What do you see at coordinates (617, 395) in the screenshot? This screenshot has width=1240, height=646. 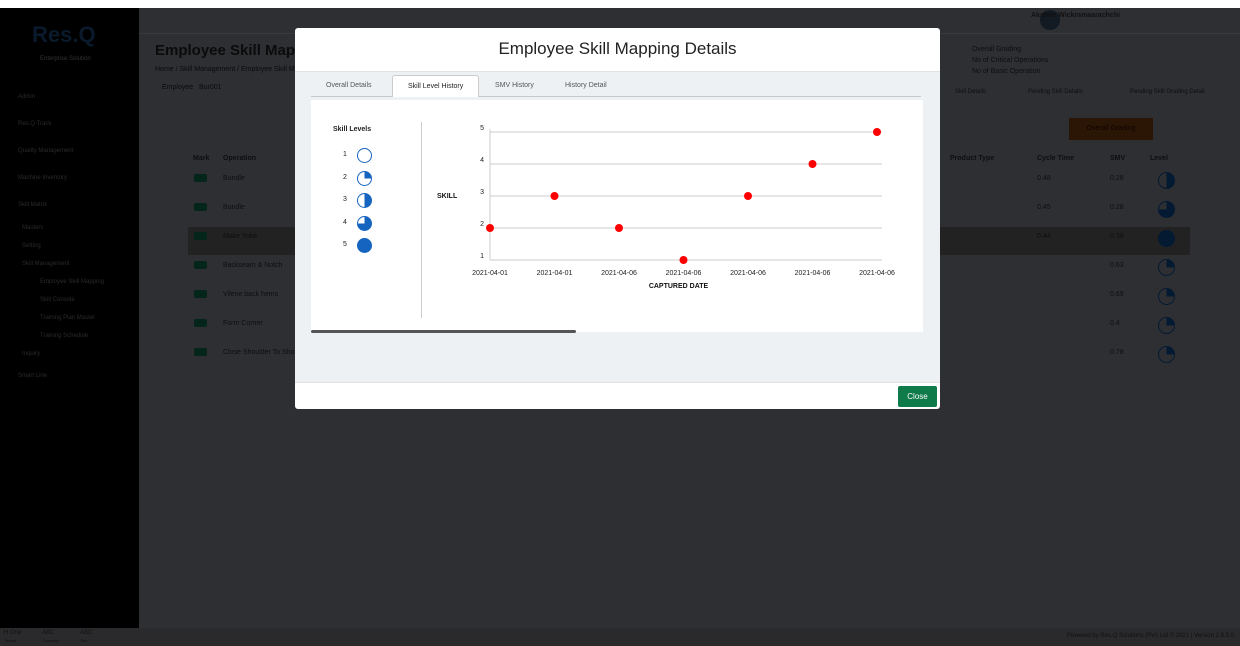 I see `modal-footer: Close` at bounding box center [617, 395].